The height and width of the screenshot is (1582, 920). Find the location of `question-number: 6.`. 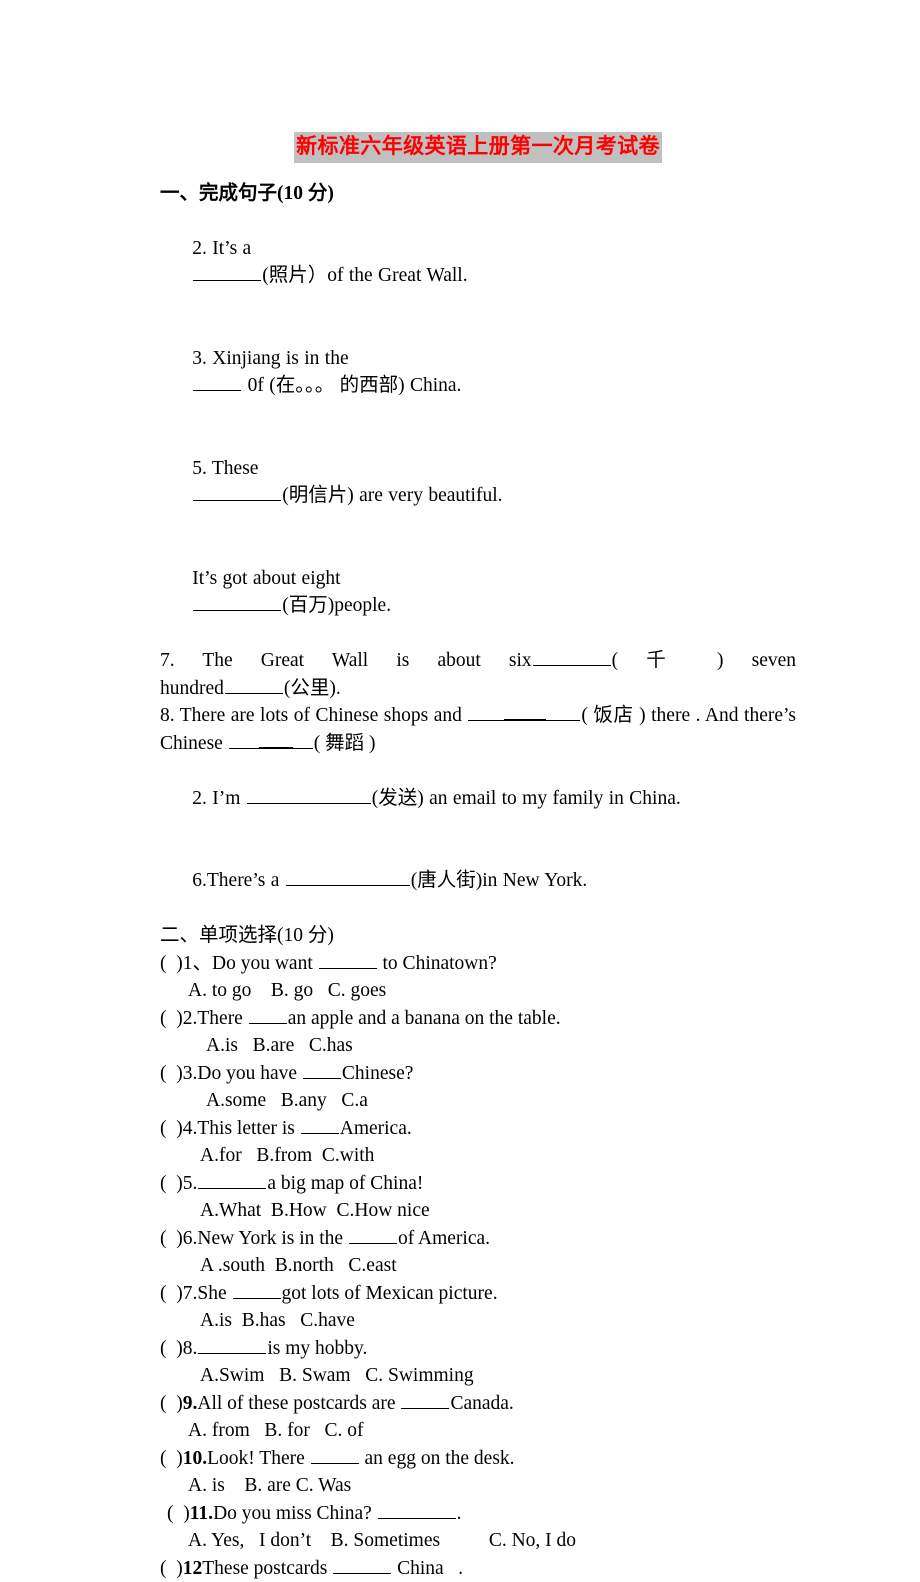

question-number: 6. is located at coordinates (190, 1238).